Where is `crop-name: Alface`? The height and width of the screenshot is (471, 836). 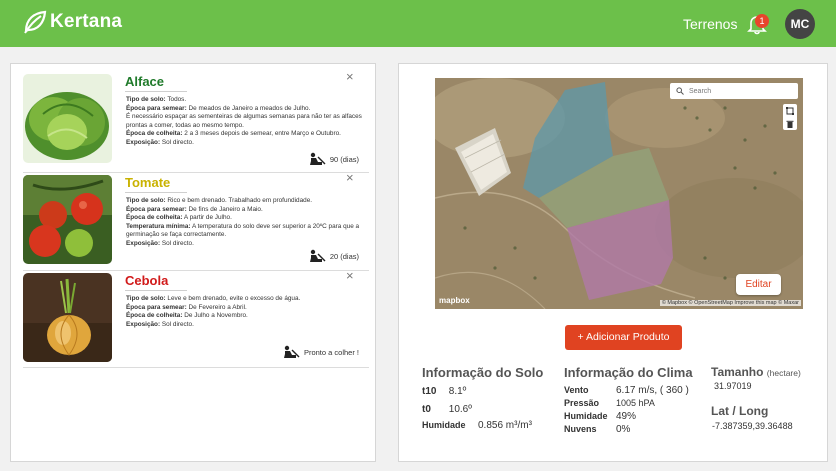 crop-name: Alface is located at coordinates (156, 83).